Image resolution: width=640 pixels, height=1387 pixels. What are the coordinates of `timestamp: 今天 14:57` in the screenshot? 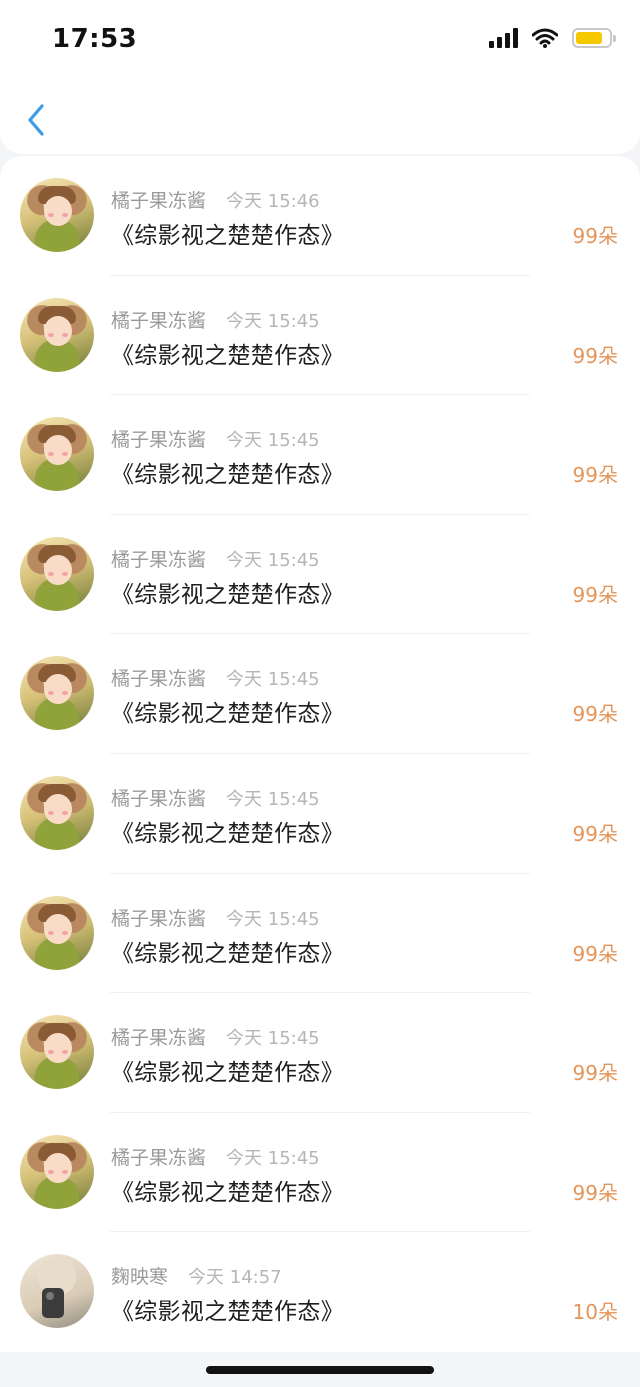 It's located at (235, 1278).